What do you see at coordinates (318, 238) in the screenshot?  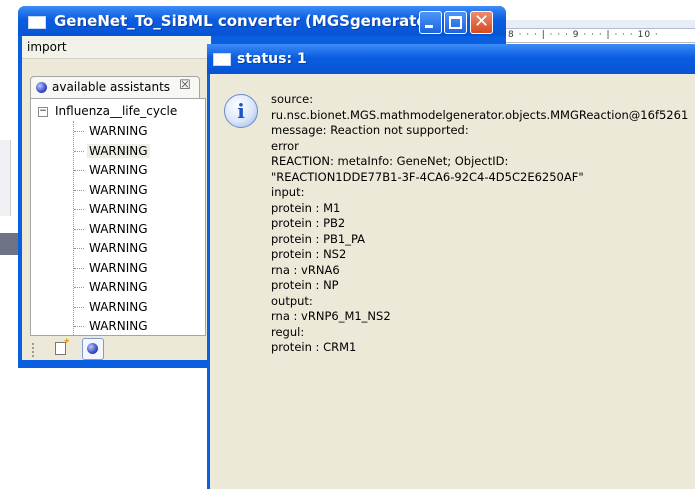 I see `status-message-line: protein : PB1_PA` at bounding box center [318, 238].